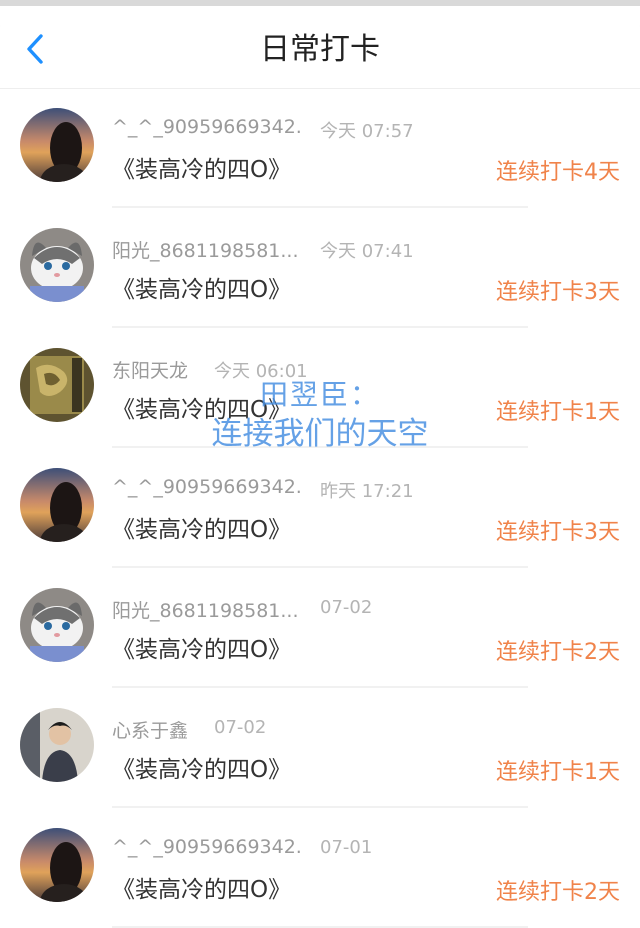 The image size is (640, 928). Describe the element at coordinates (346, 847) in the screenshot. I see `checkin-time: 07-01` at that location.